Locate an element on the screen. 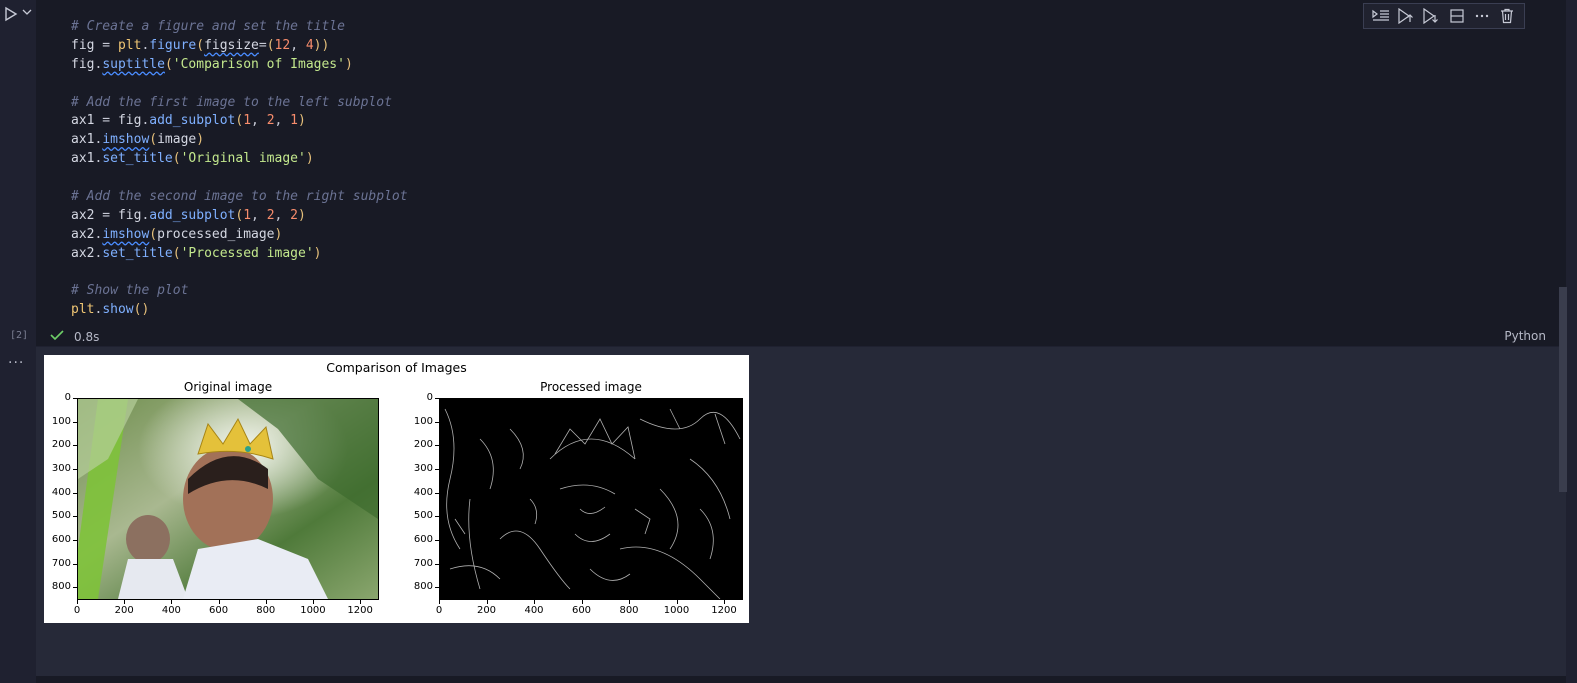 The image size is (1577, 683). split-cell-icon is located at coordinates (1457, 16).